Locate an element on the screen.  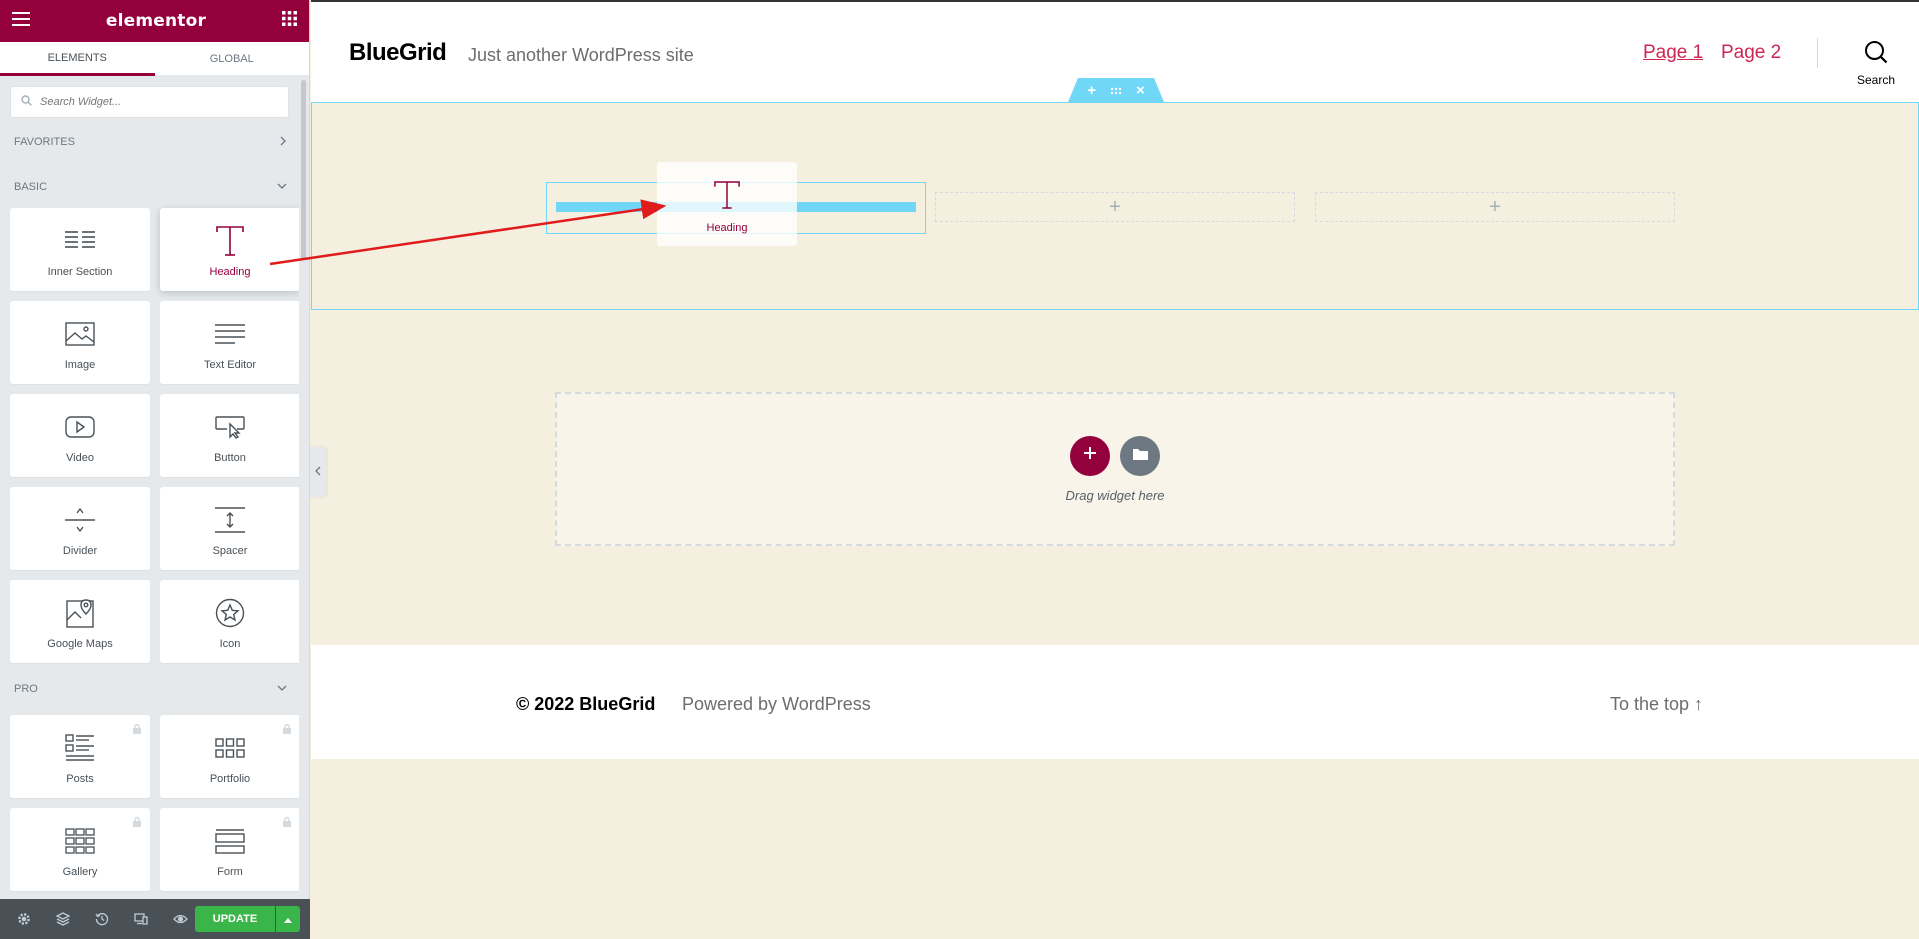
category-favorites: FAVORITES is located at coordinates (149, 142).